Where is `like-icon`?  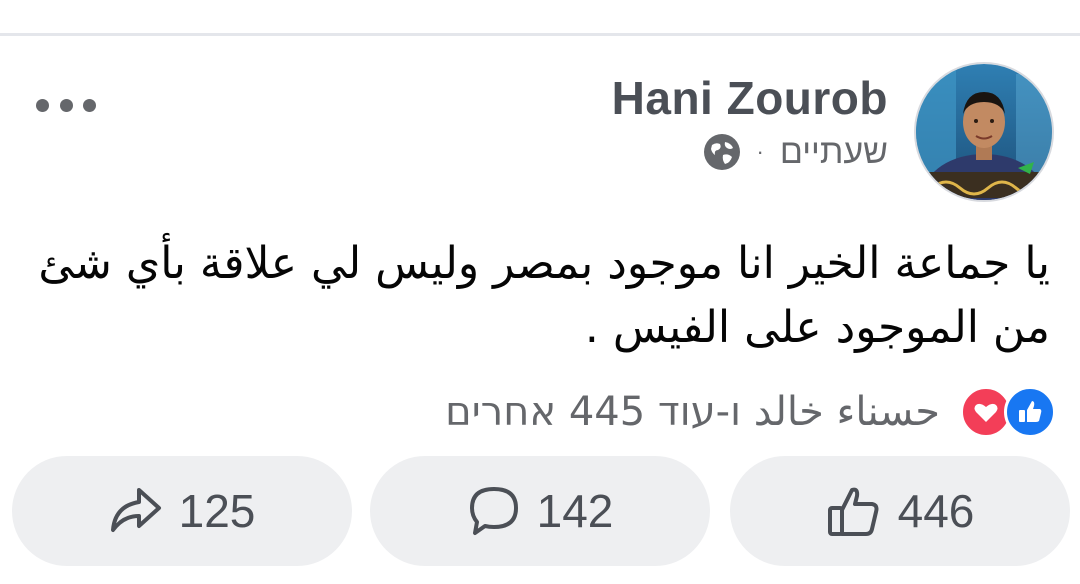
like-icon is located at coordinates (1030, 412).